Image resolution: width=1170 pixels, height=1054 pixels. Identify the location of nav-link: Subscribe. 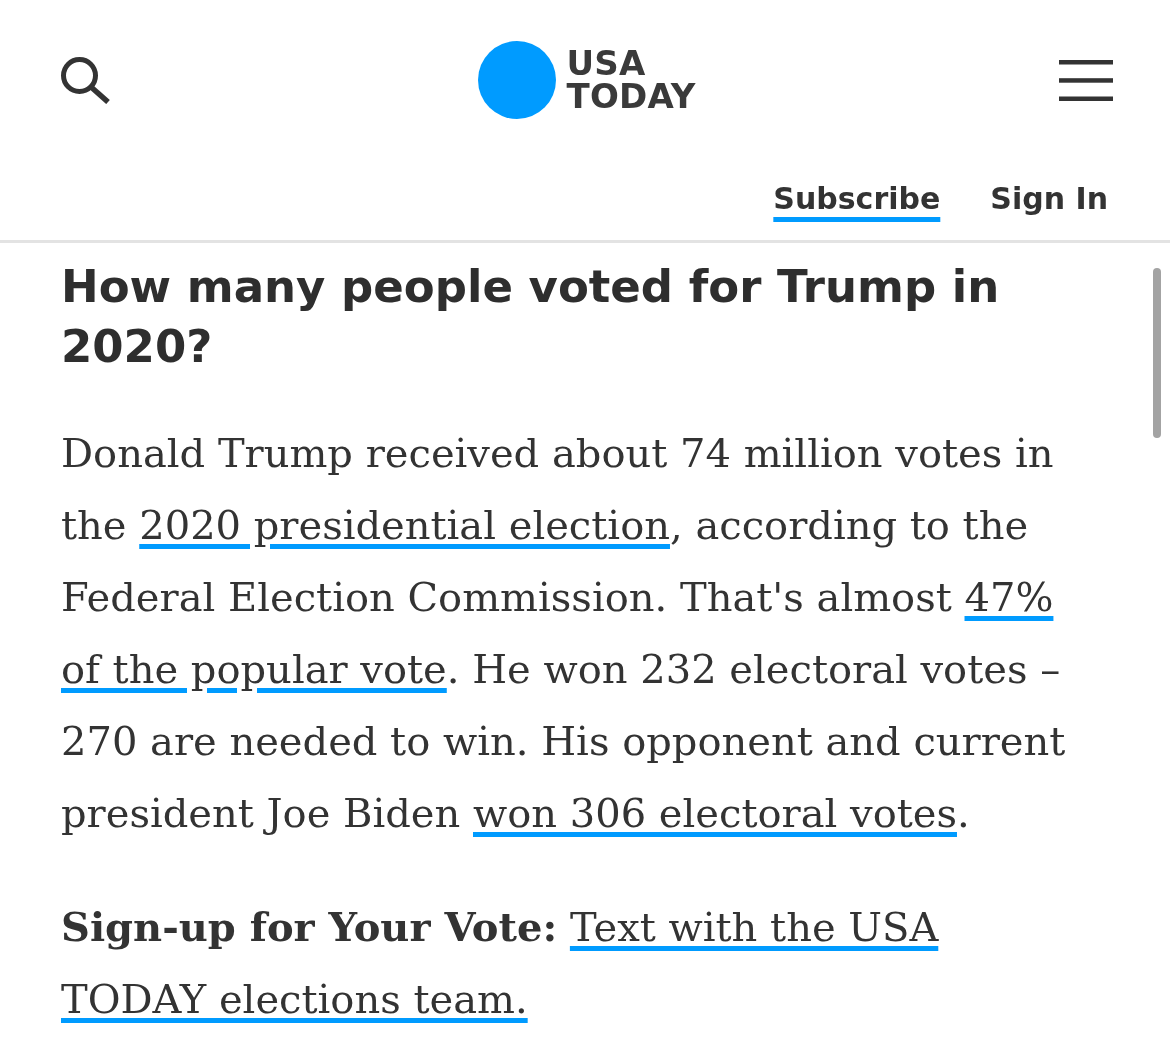
(857, 198).